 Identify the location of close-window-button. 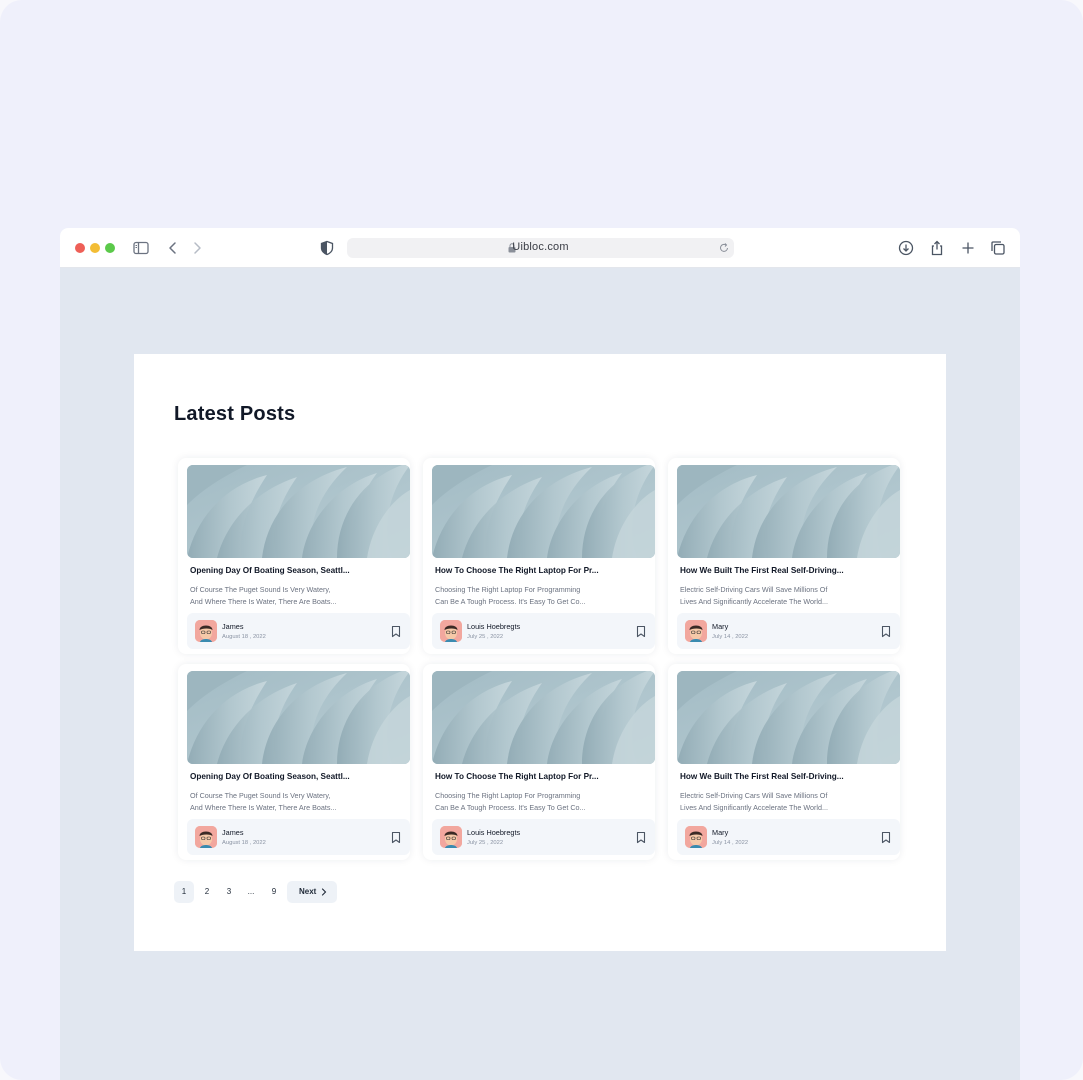
(80, 248).